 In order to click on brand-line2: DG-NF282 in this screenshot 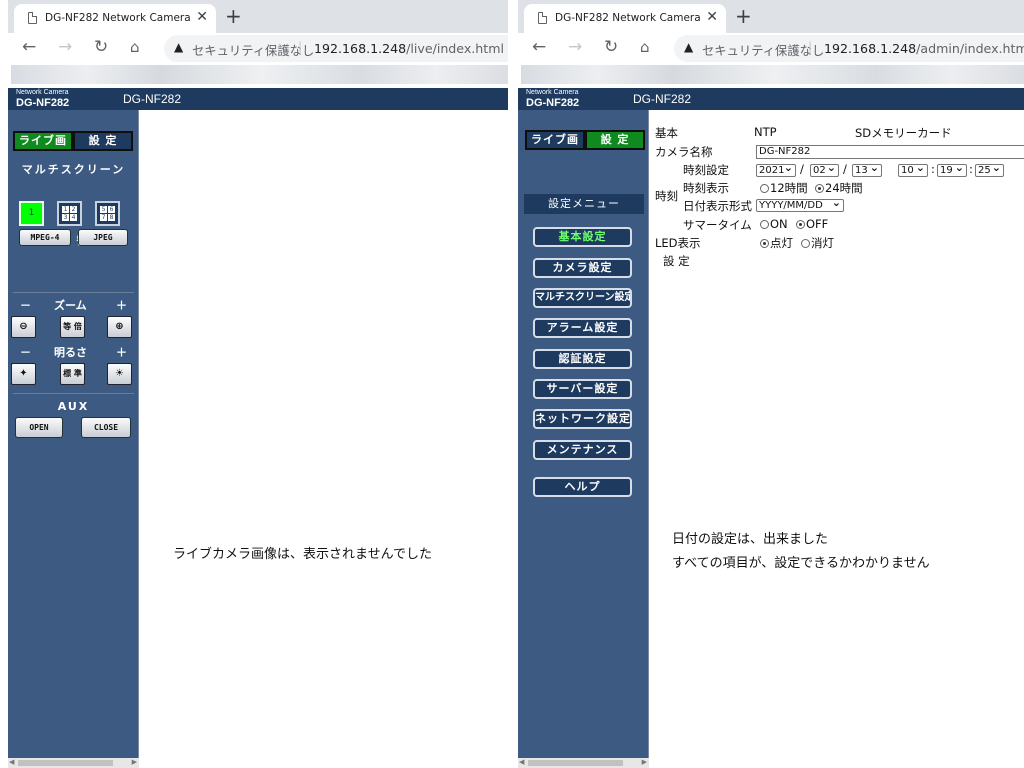, I will do `click(43, 103)`.